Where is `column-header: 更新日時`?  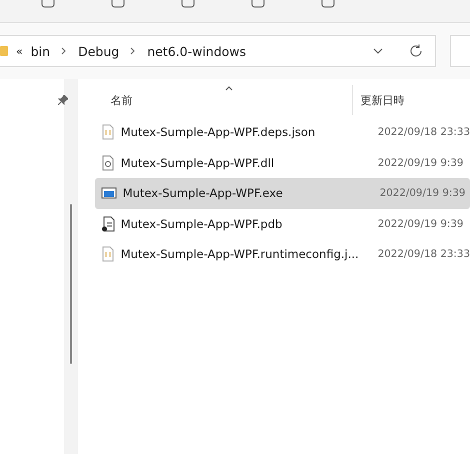 column-header: 更新日時 is located at coordinates (402, 100).